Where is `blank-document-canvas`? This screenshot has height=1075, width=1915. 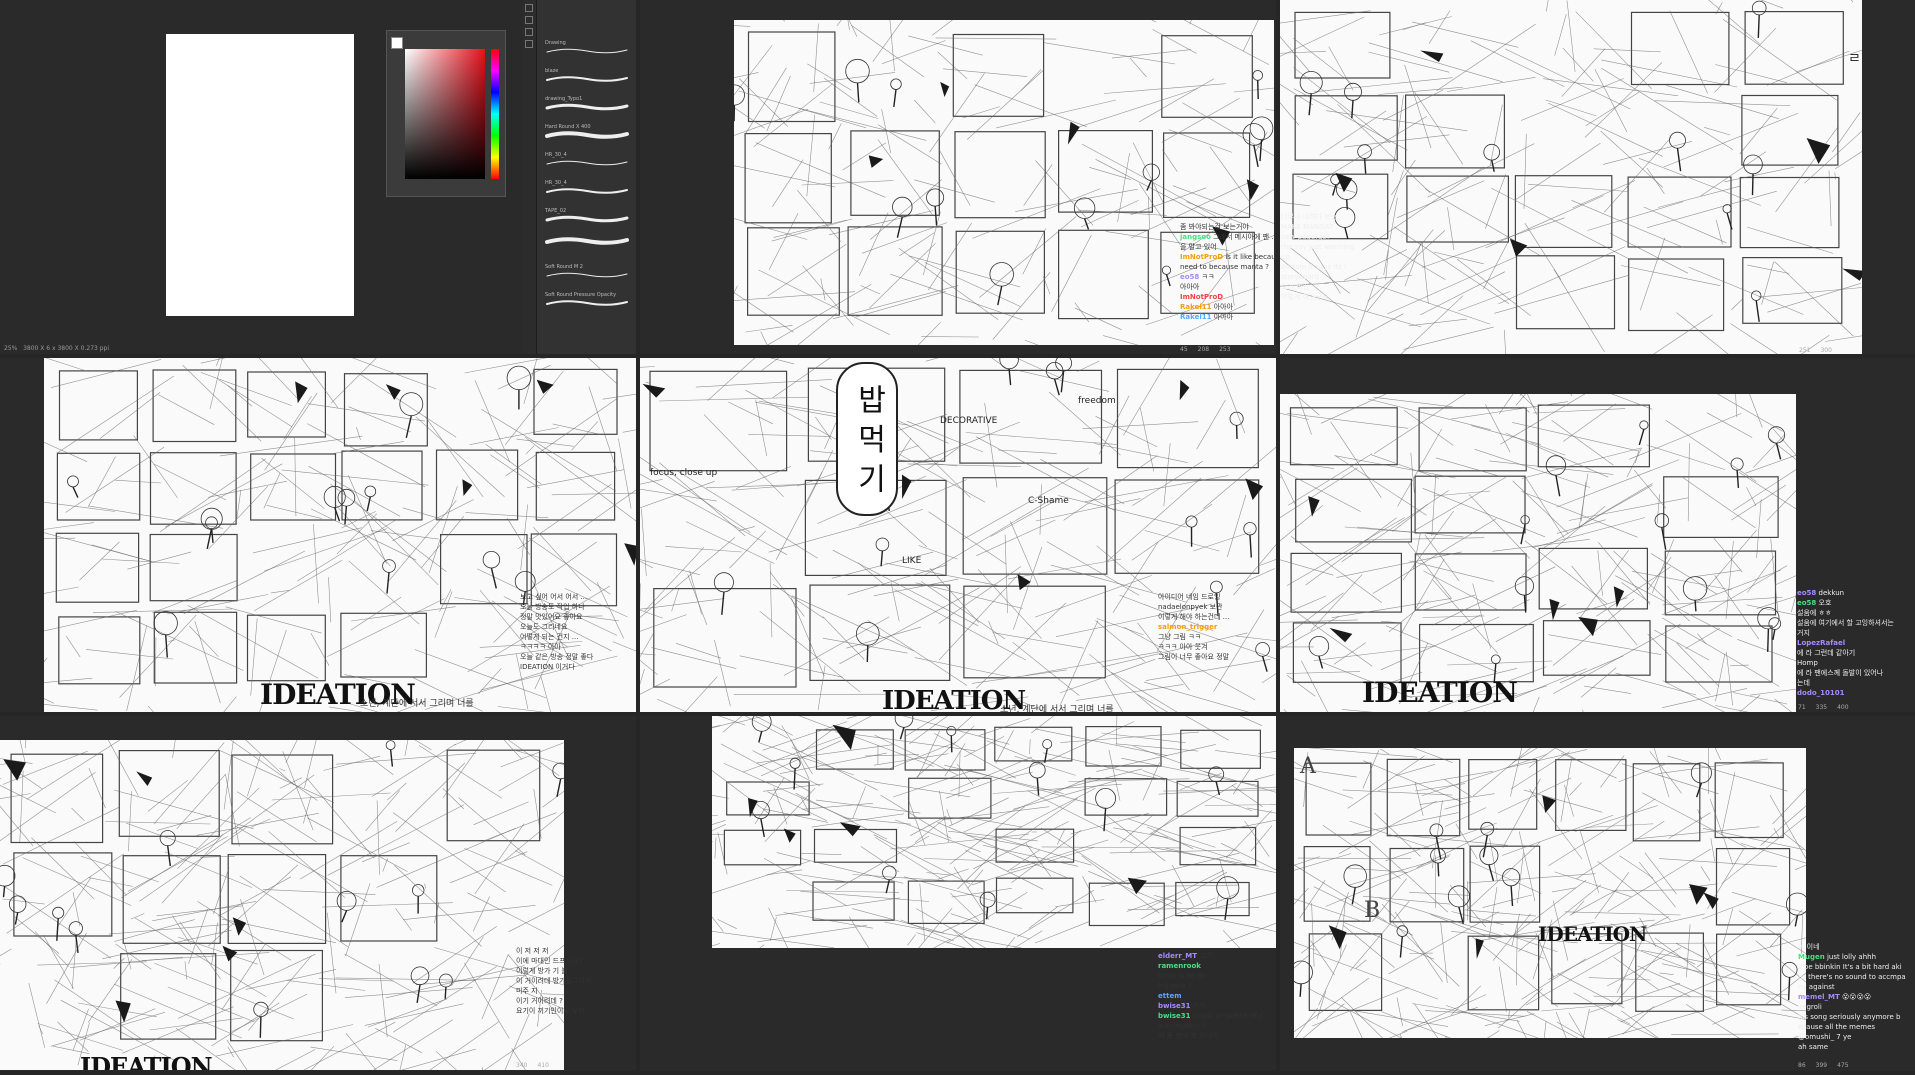
blank-document-canvas is located at coordinates (260, 175).